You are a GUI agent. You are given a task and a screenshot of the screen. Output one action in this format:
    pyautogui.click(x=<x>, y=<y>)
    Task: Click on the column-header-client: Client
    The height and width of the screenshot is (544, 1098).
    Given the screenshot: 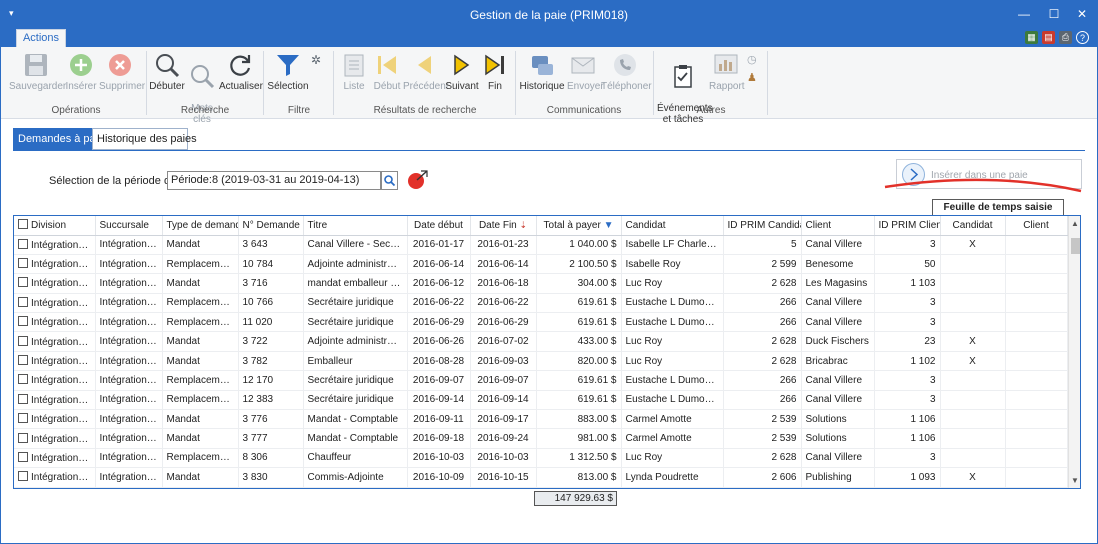 What is the action you would take?
    pyautogui.click(x=838, y=226)
    